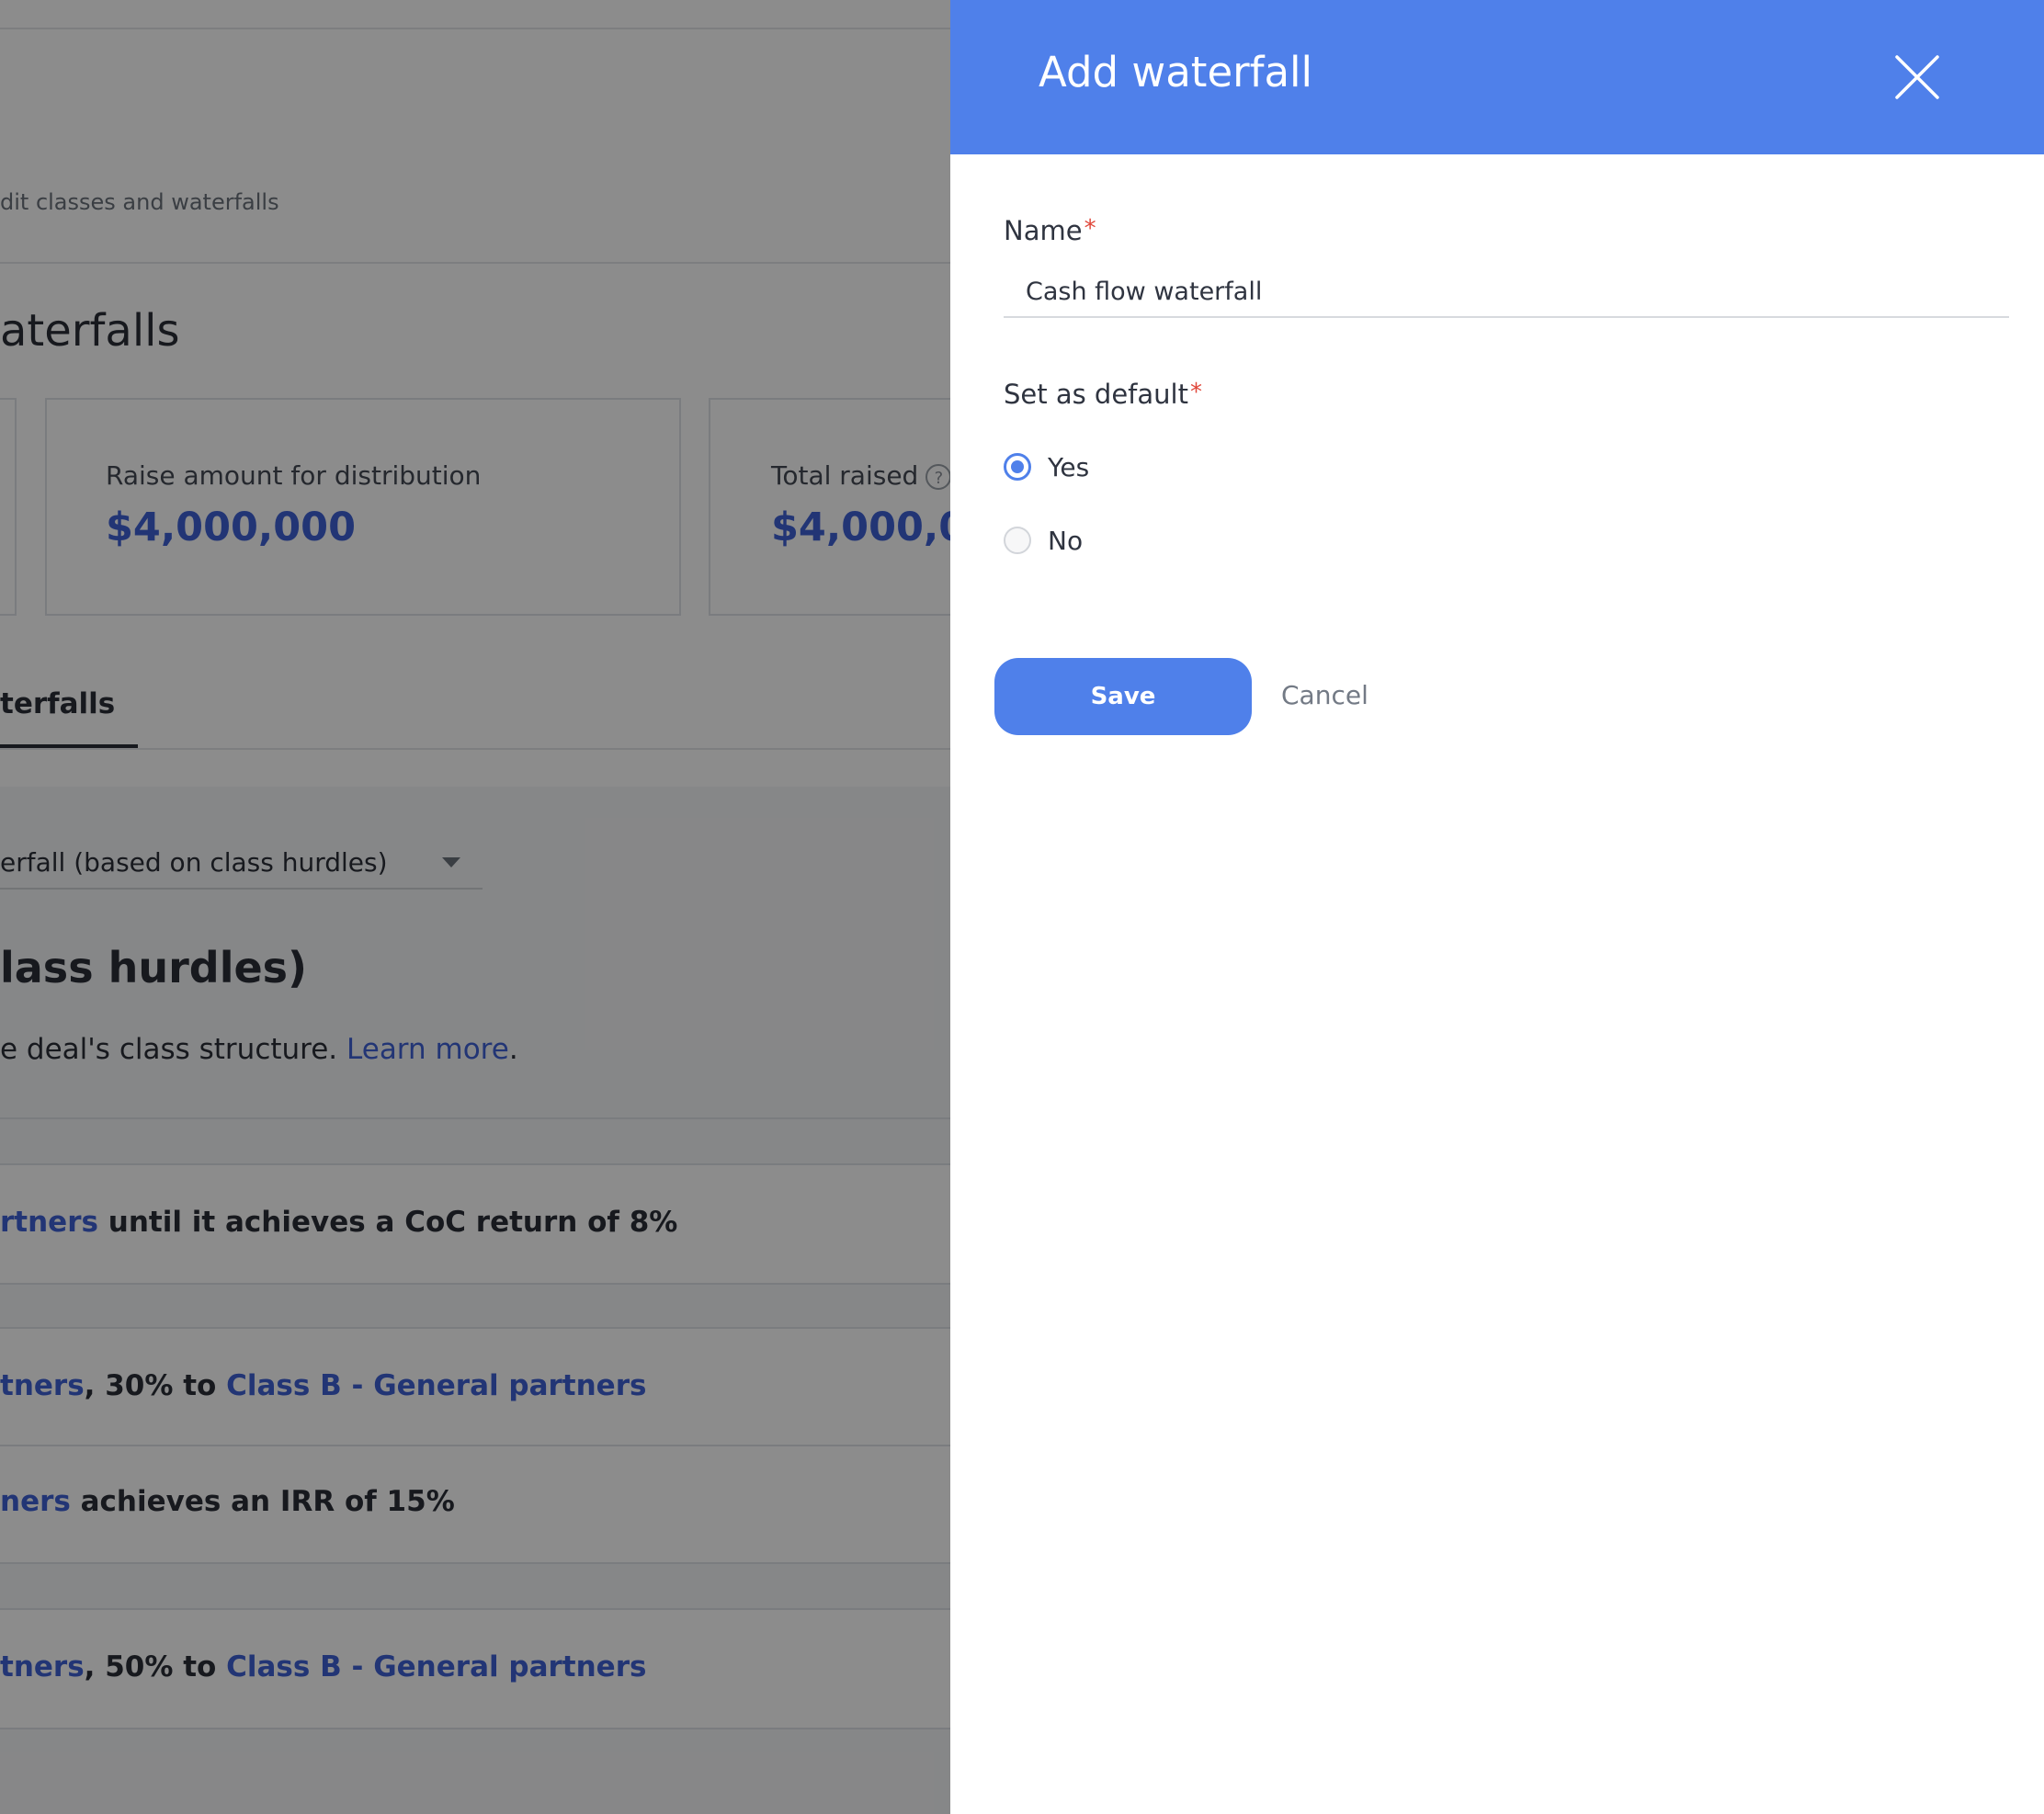  I want to click on default-label-text: Set as default, so click(1096, 394).